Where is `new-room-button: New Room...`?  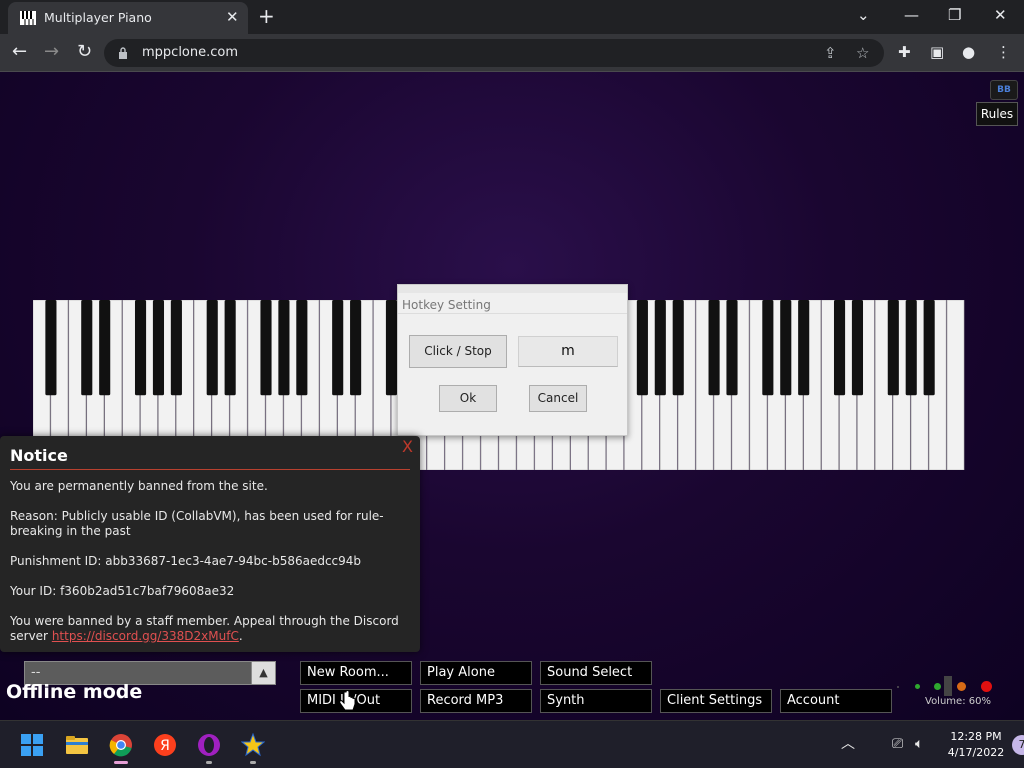 new-room-button: New Room... is located at coordinates (356, 673).